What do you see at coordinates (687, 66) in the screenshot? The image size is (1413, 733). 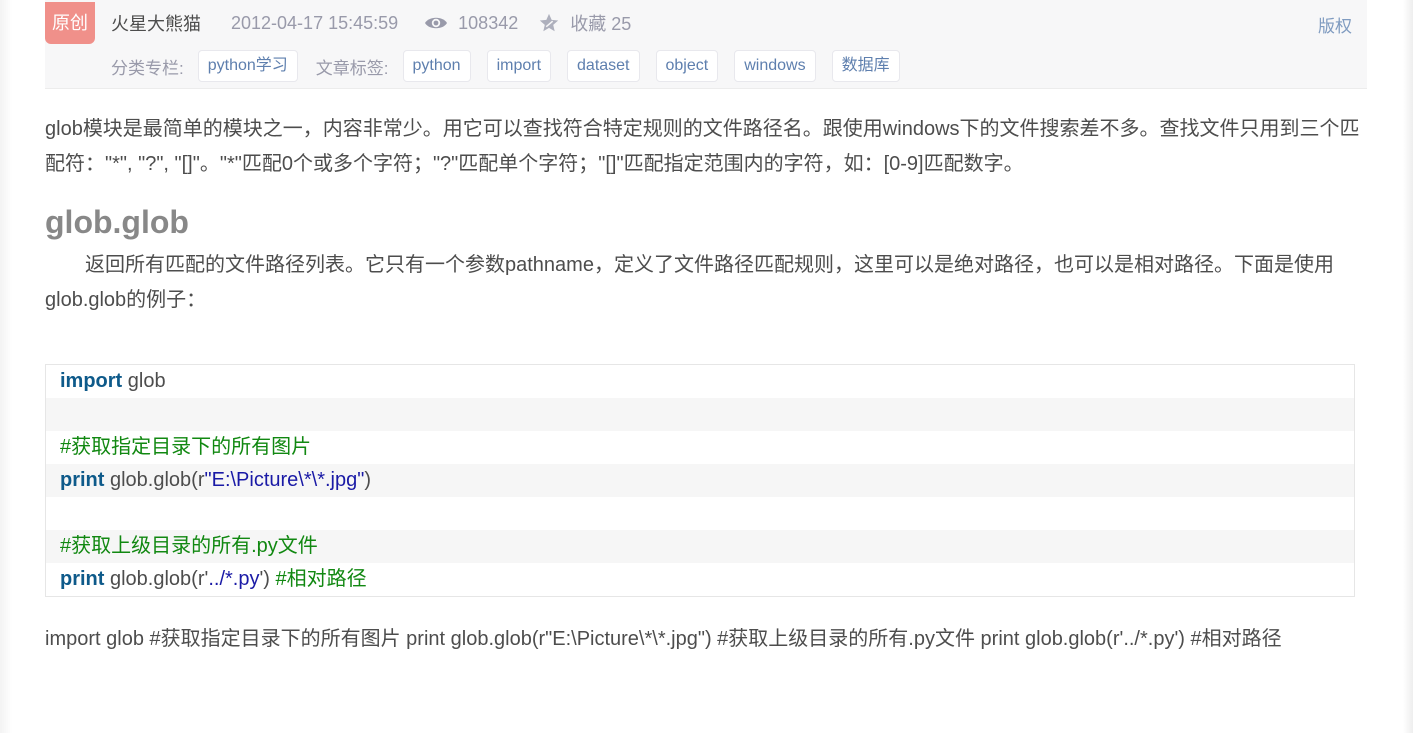 I see `tag-object: object` at bounding box center [687, 66].